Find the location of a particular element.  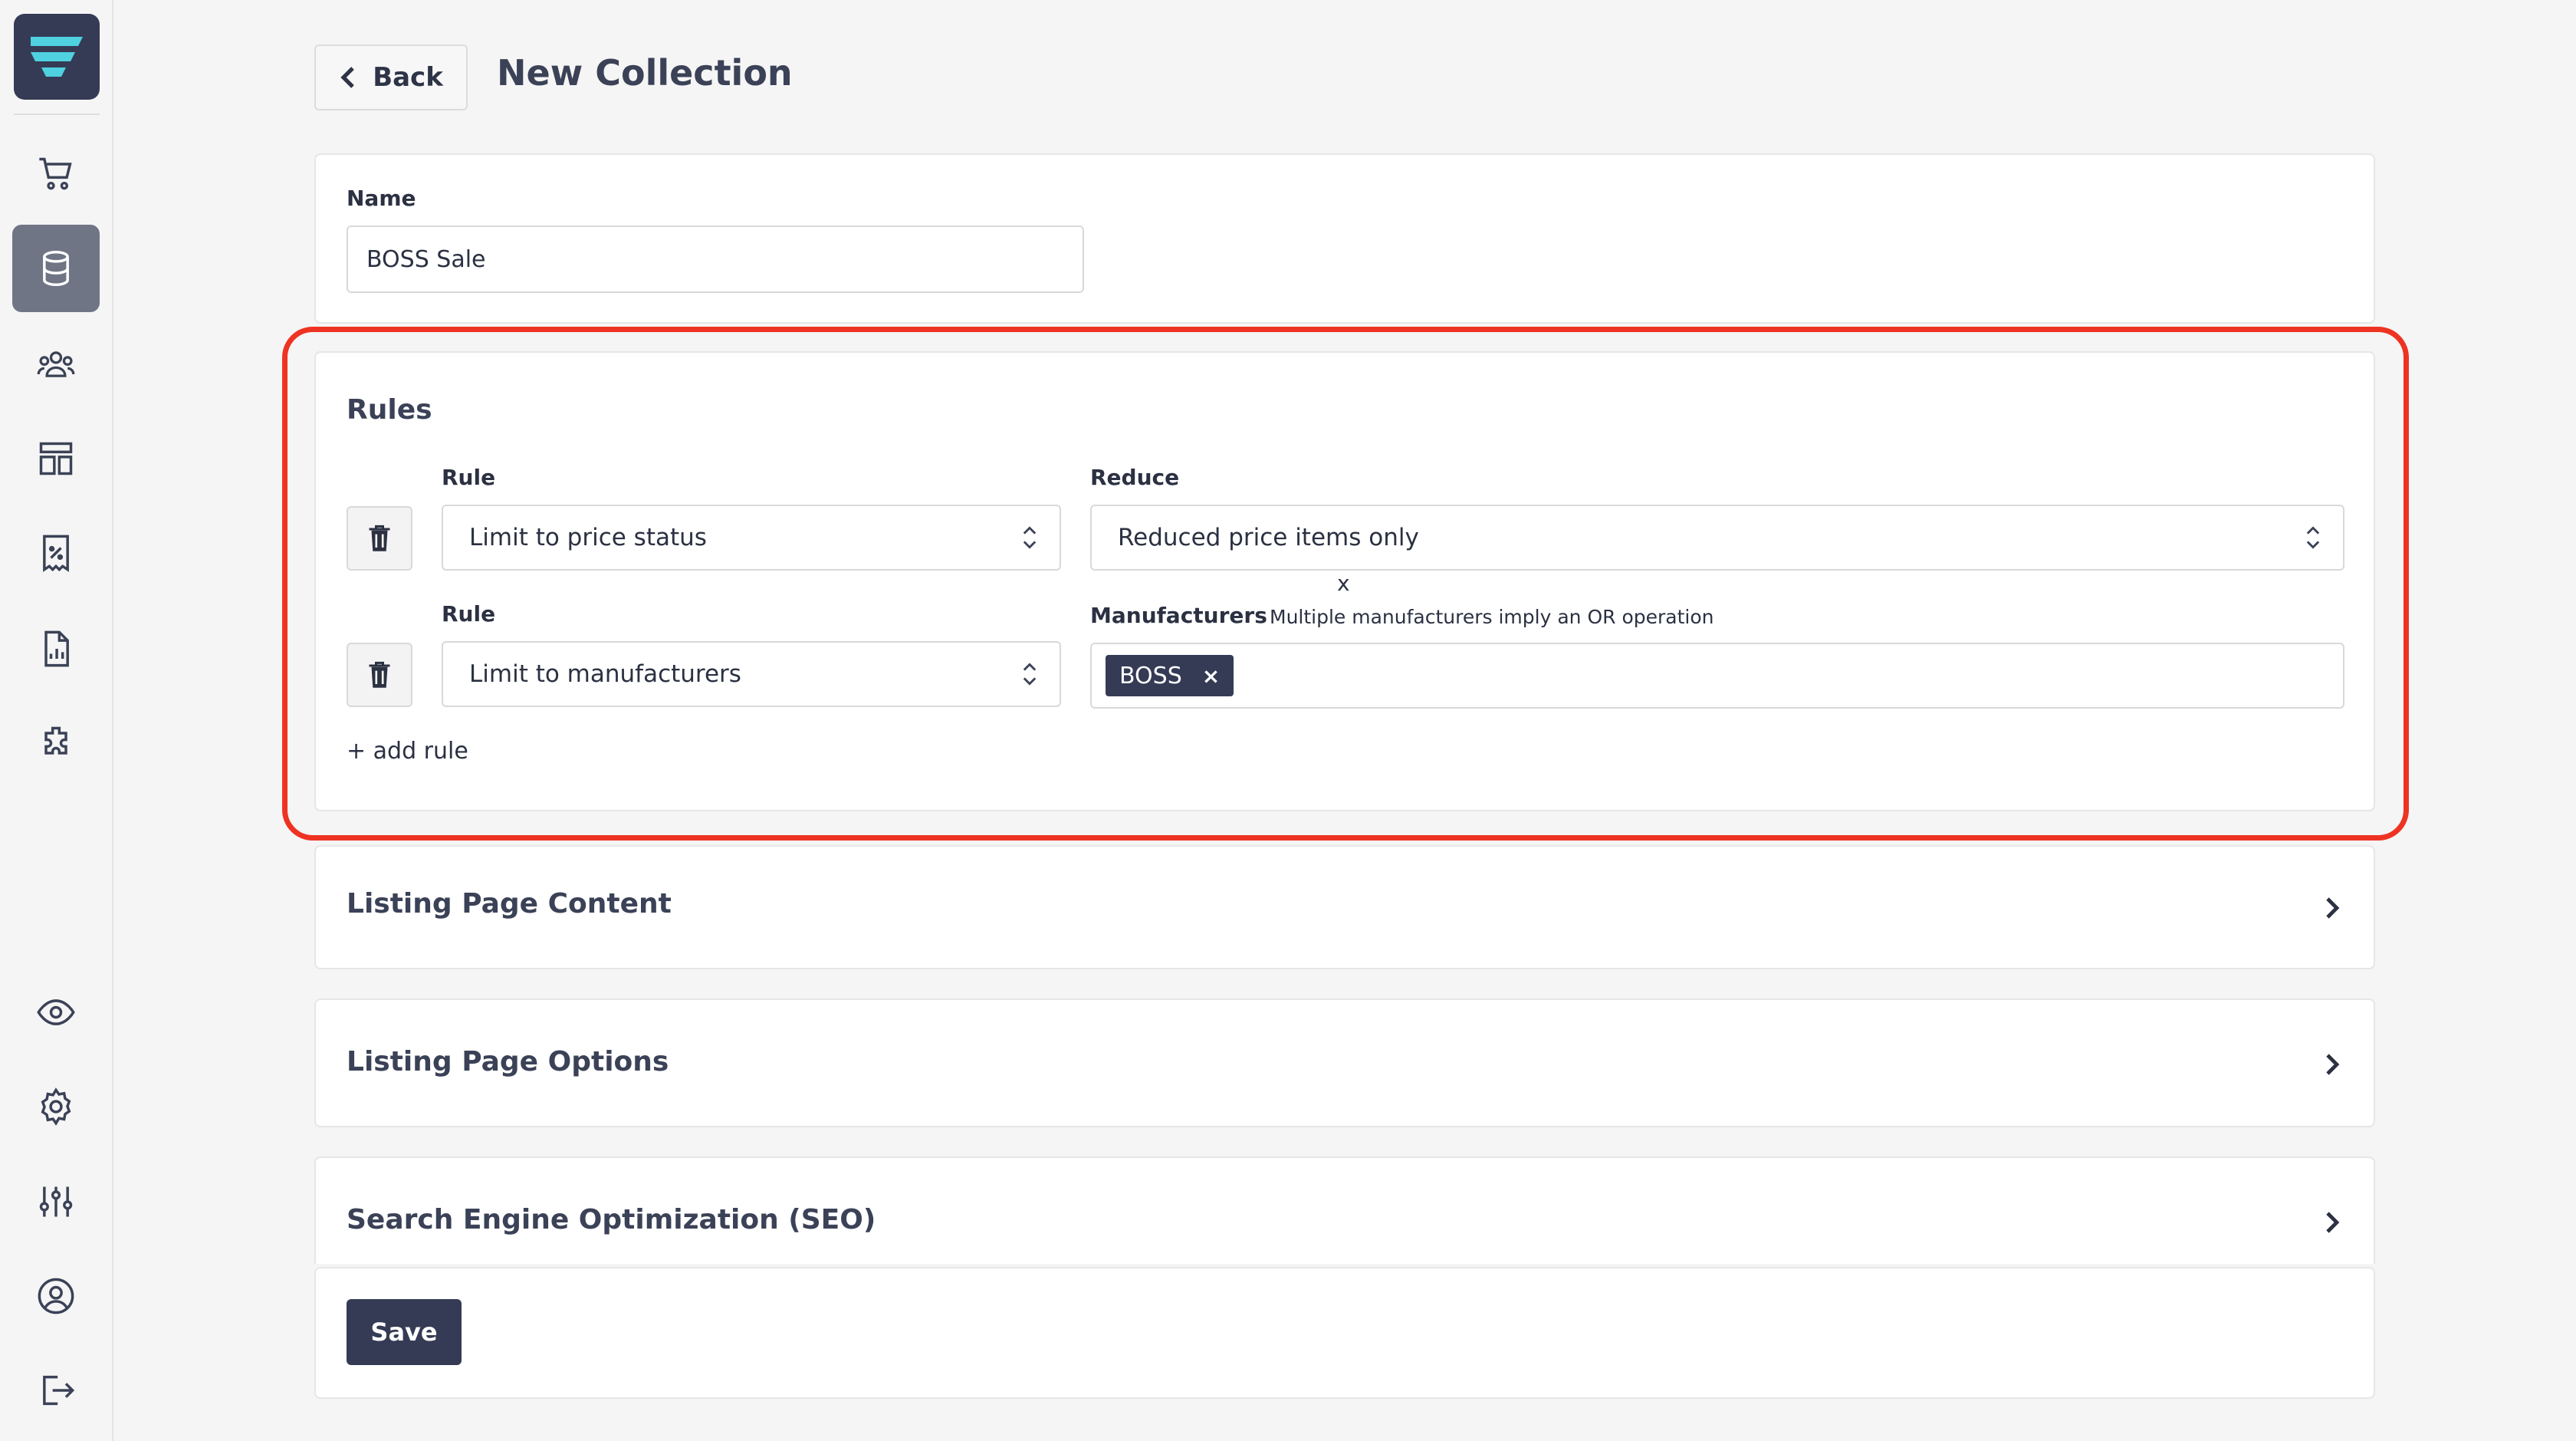

eye-icon is located at coordinates (56, 1012).